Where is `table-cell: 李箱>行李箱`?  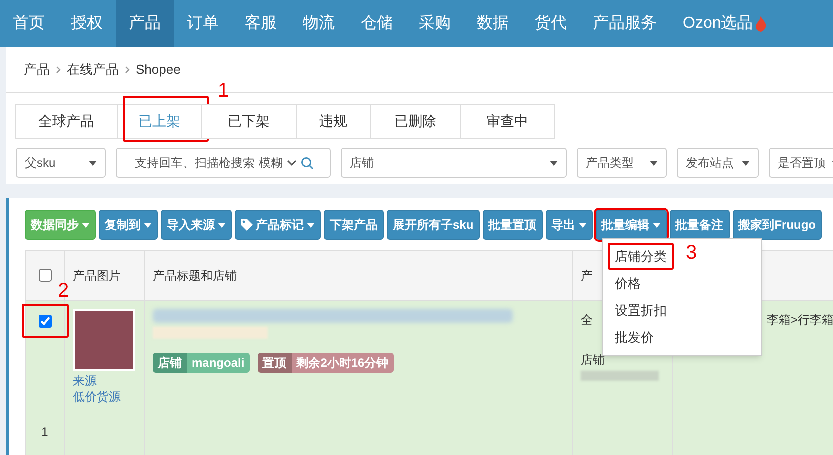
table-cell: 李箱>行李箱 is located at coordinates (800, 320).